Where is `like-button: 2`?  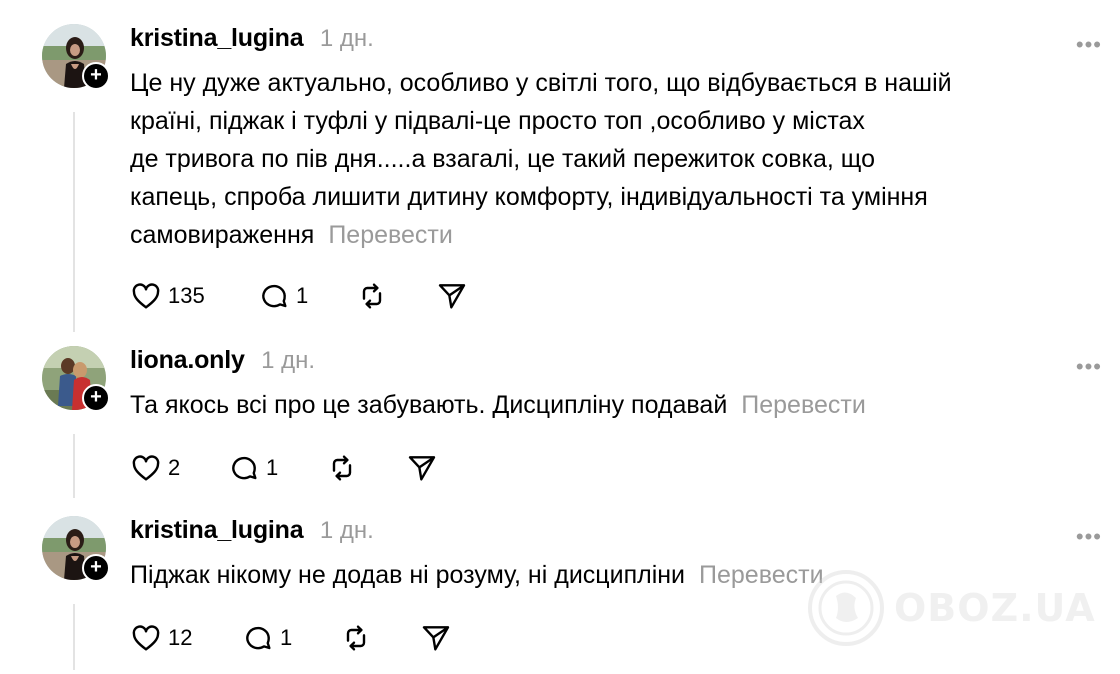 like-button: 2 is located at coordinates (155, 468).